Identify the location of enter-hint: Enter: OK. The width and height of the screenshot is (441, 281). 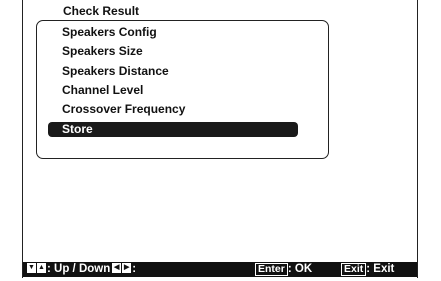
(283, 269).